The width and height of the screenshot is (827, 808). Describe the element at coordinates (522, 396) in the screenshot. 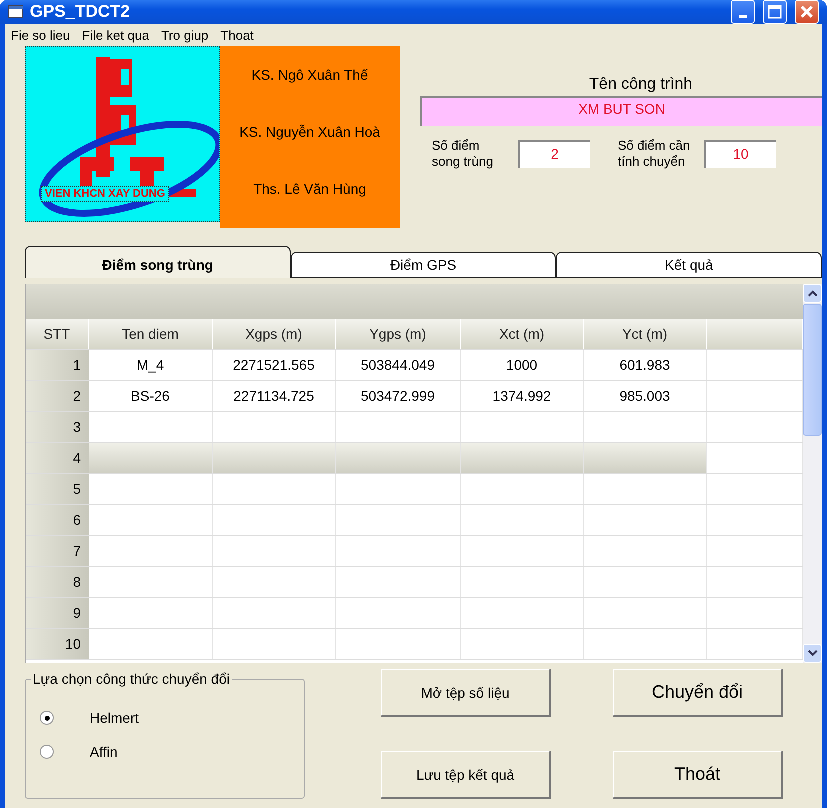

I see `table-cell: 1374.992` at that location.